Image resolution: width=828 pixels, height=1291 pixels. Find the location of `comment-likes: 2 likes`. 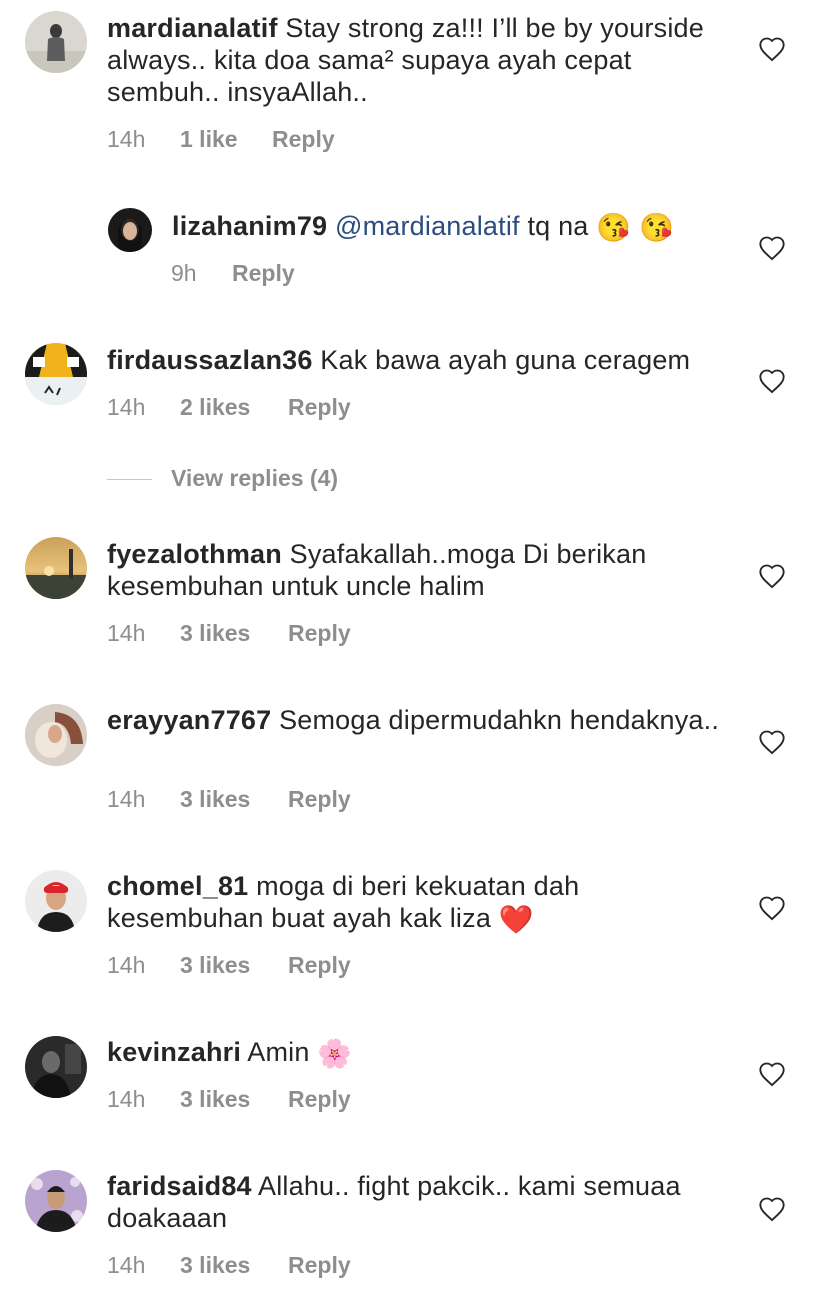

comment-likes: 2 likes is located at coordinates (215, 407).